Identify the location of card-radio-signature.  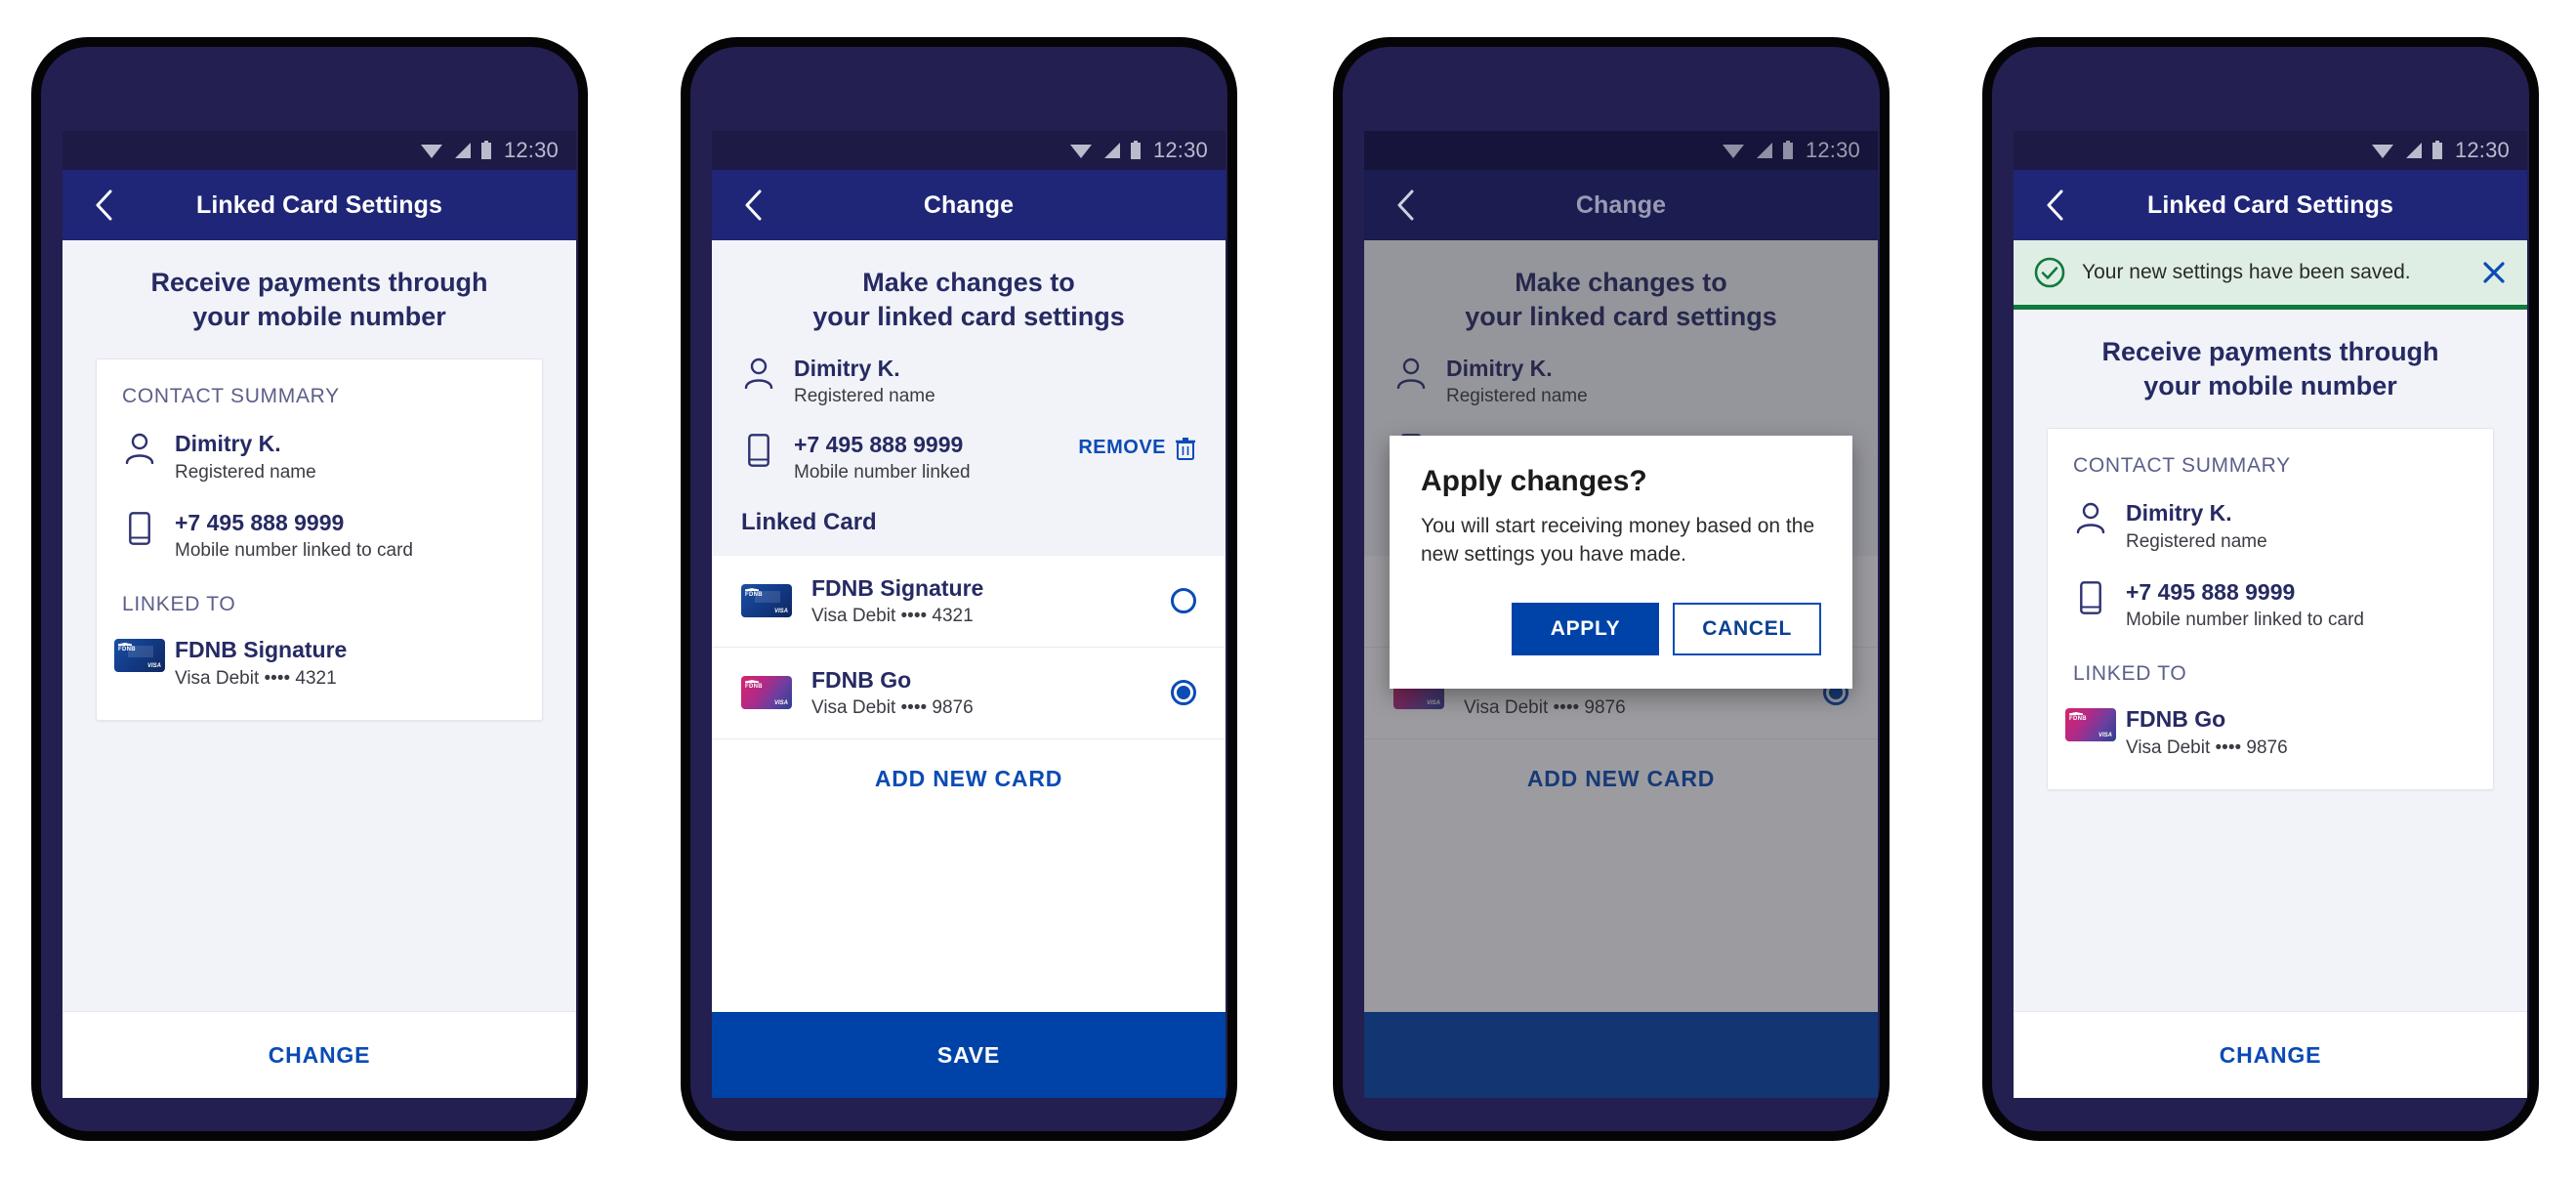
(1184, 601).